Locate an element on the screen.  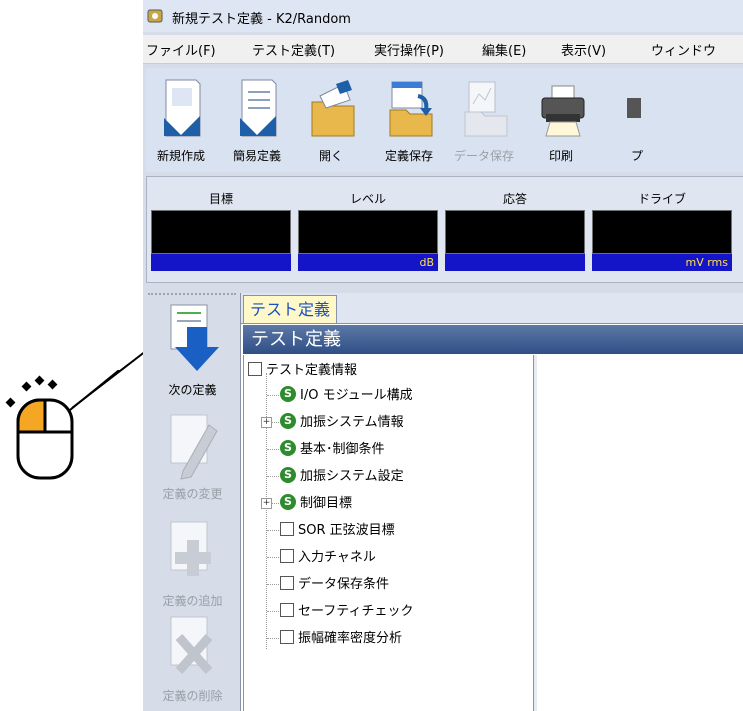
open-button: 開く is located at coordinates (331, 120).